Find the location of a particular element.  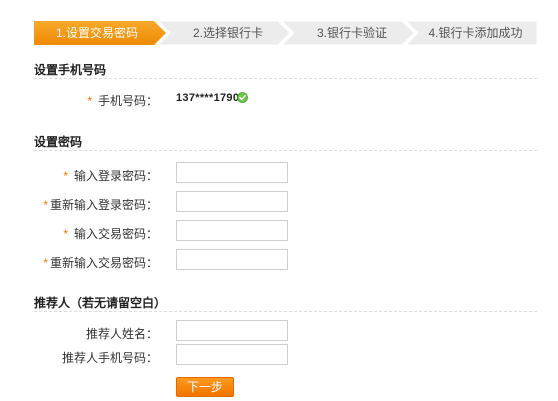

confirm-login-password-input is located at coordinates (232, 201).